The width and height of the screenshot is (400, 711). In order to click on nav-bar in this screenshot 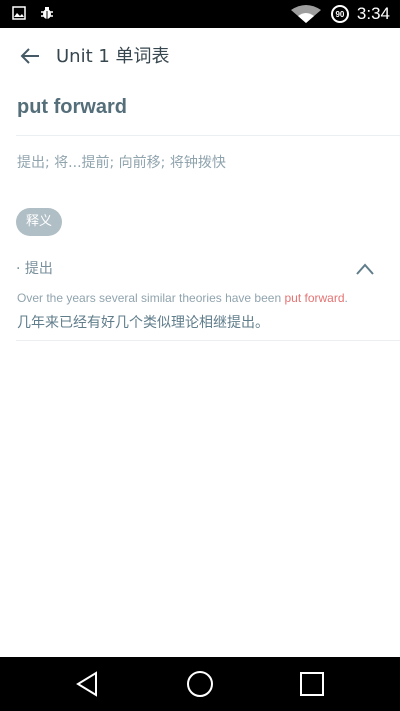, I will do `click(200, 684)`.